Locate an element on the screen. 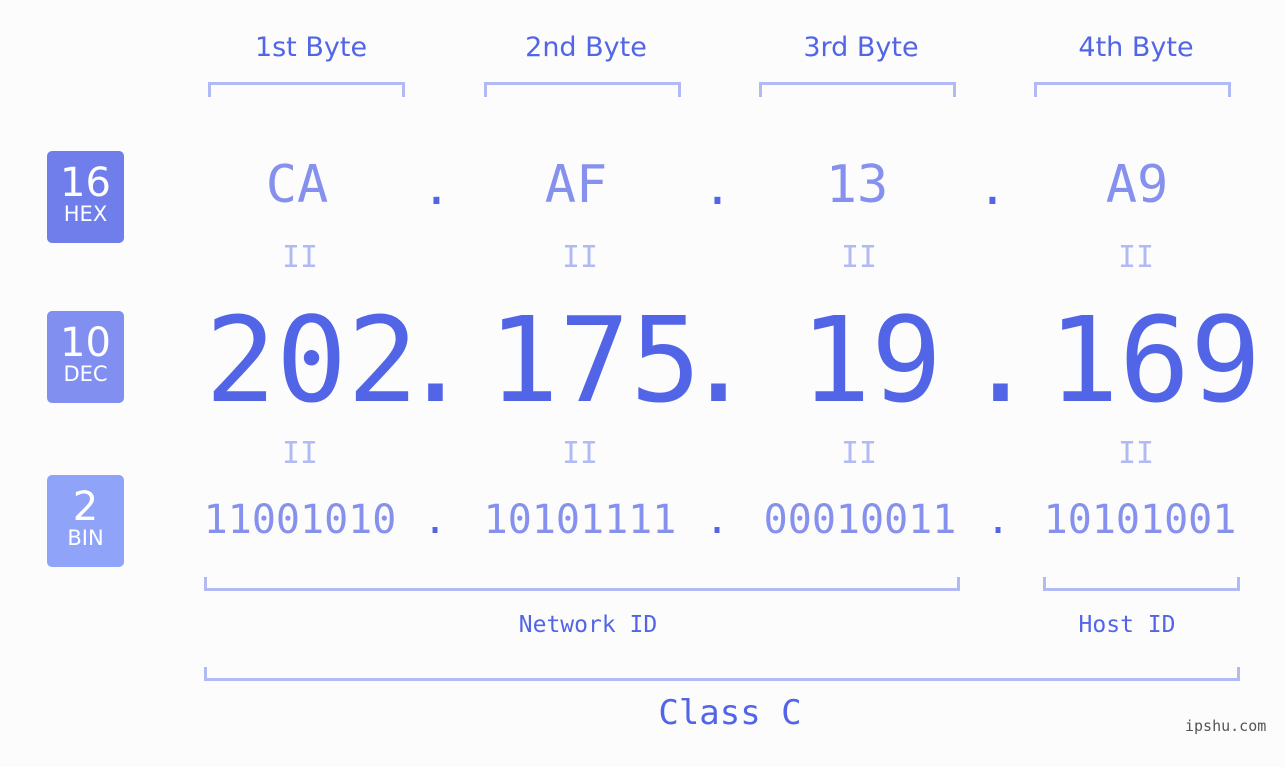 The width and height of the screenshot is (1285, 767). hex-badge: 16 HEX is located at coordinates (85, 197).